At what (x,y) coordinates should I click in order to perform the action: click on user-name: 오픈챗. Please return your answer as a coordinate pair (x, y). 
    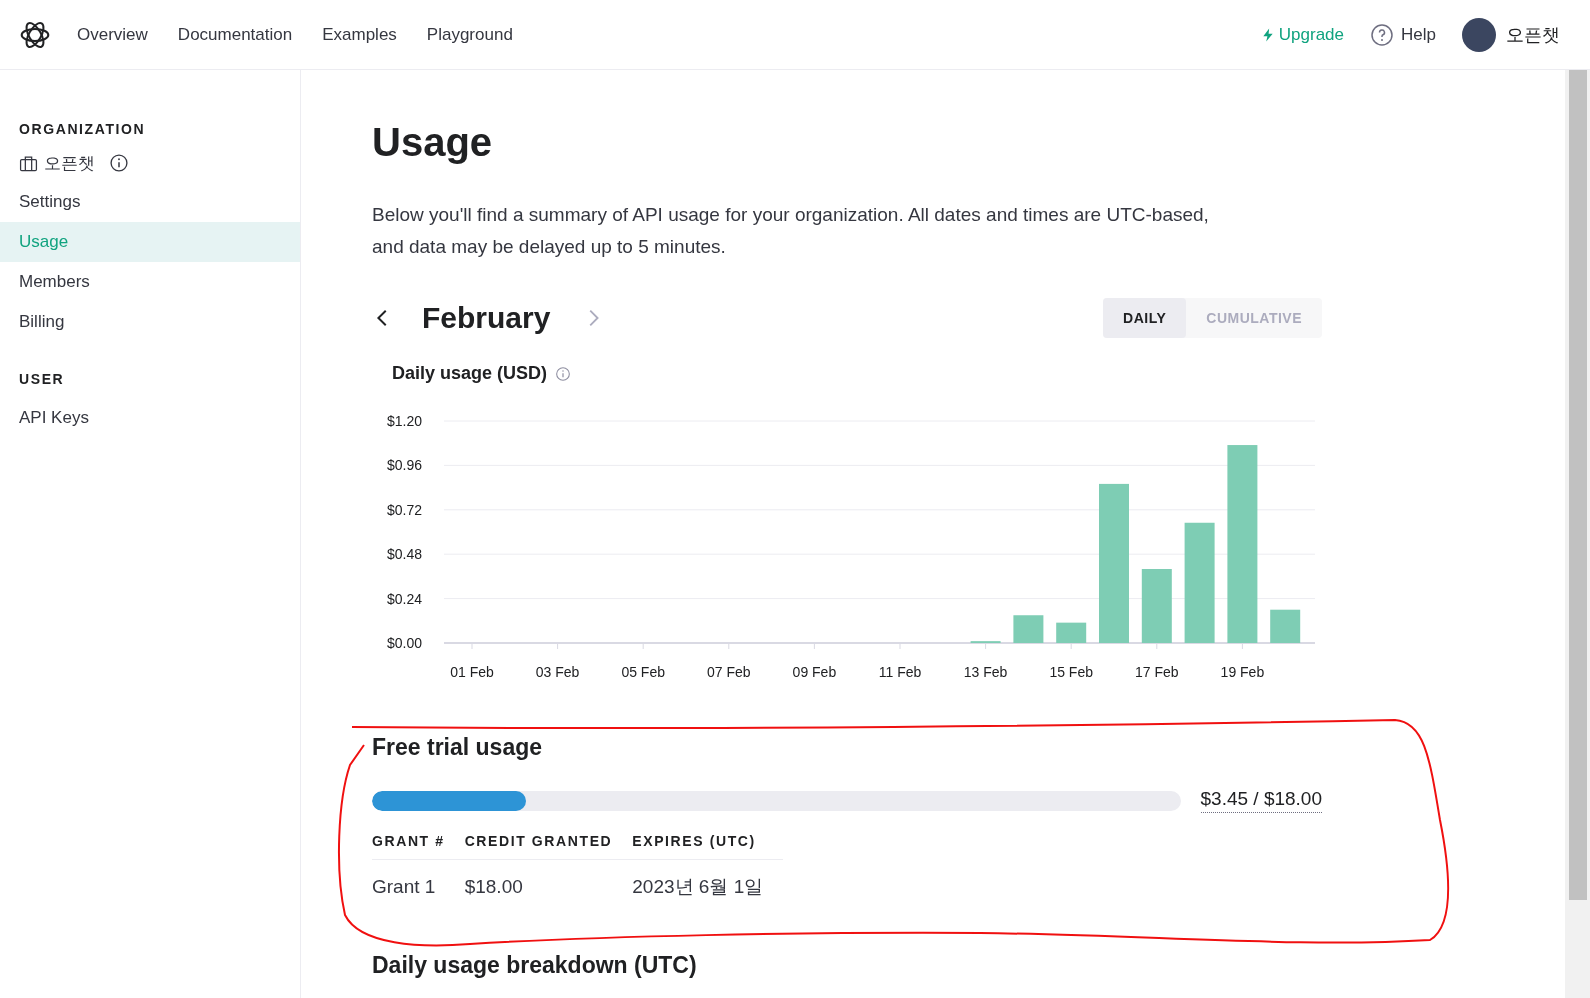
    Looking at the image, I should click on (1533, 34).